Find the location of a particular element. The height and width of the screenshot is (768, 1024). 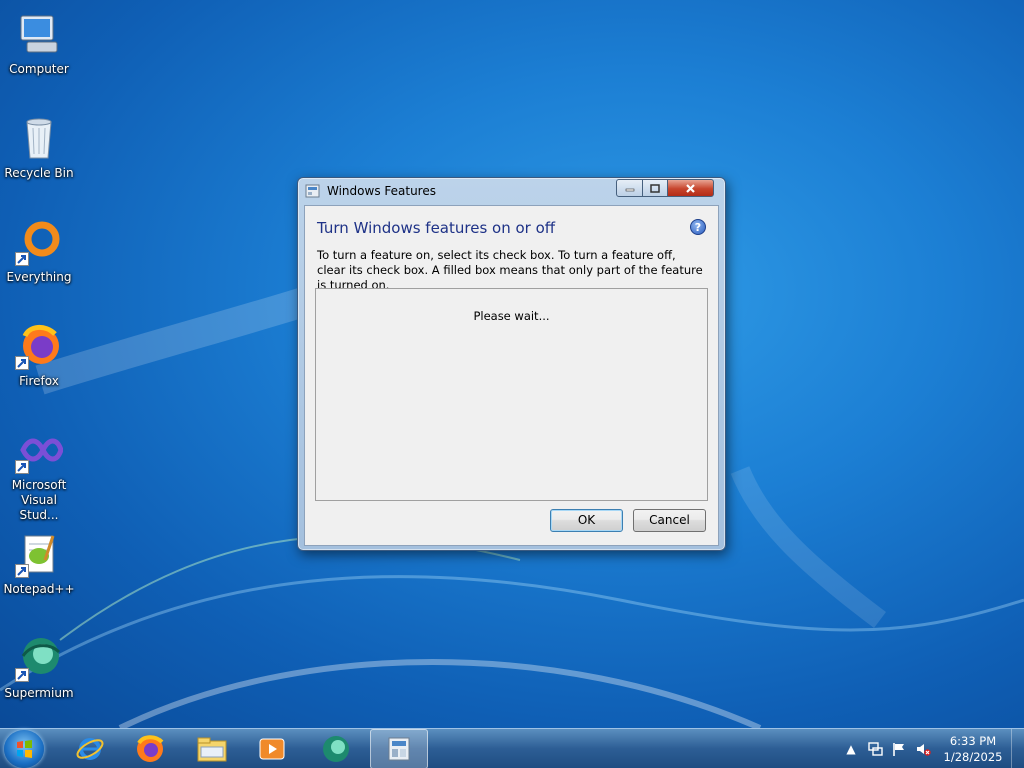

internet-explorer-icon is located at coordinates (90, 749).